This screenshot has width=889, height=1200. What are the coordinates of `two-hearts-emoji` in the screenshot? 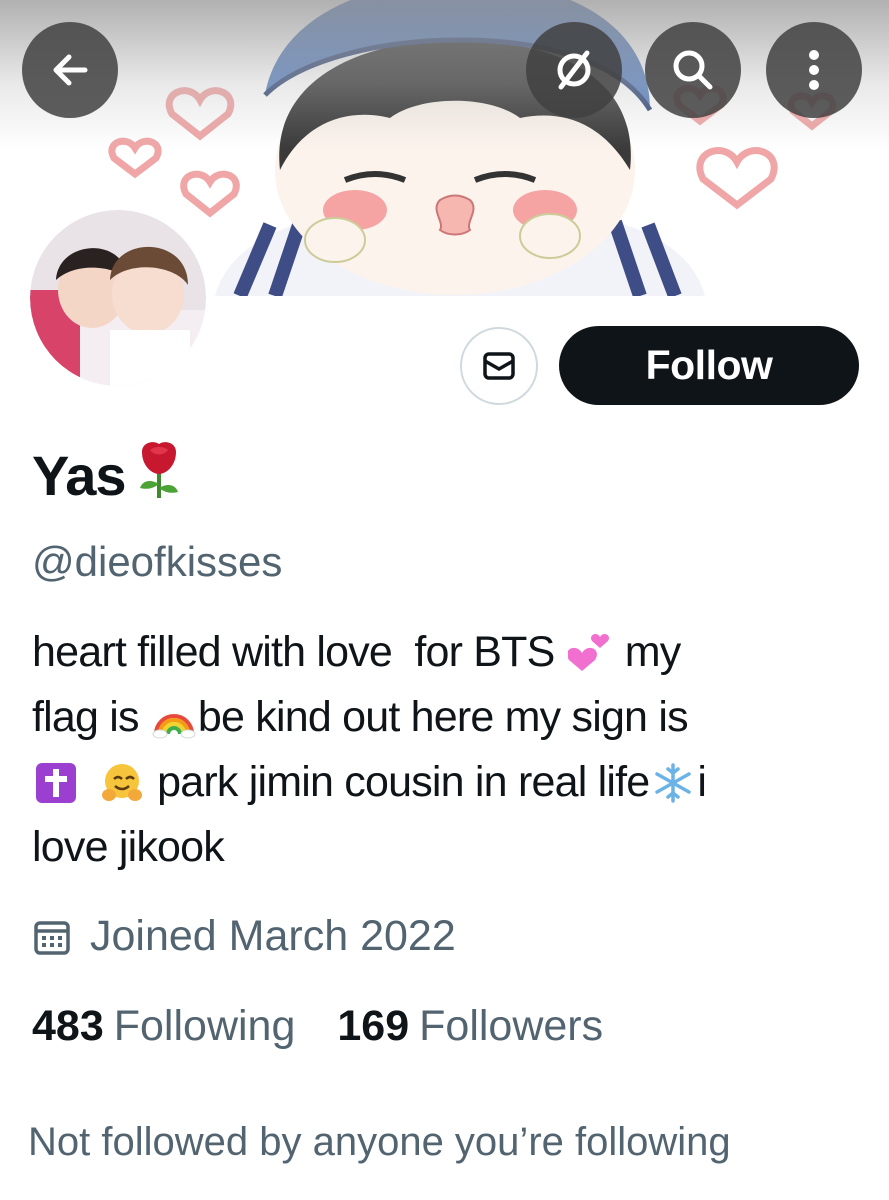 It's located at (588, 652).